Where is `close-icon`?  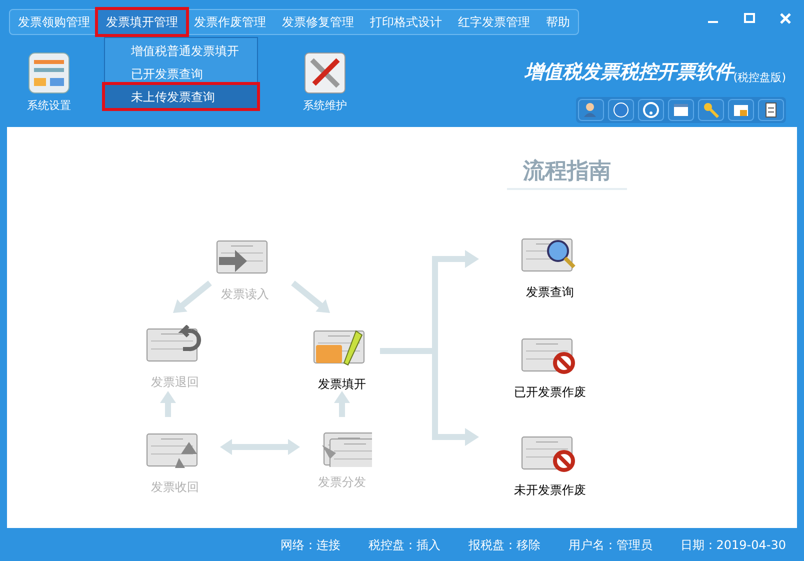
close-icon is located at coordinates (785, 18).